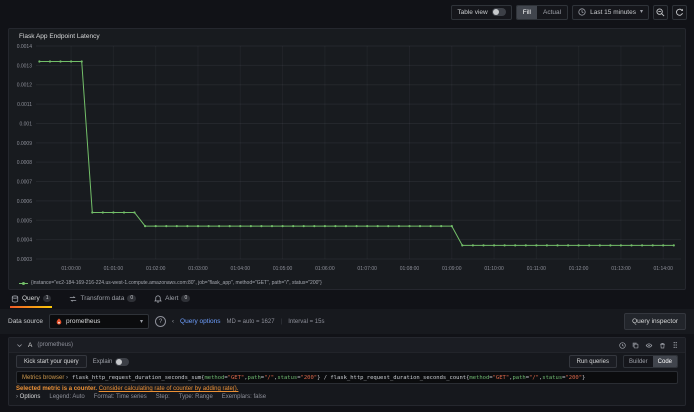  I want to click on metrics-browser-toggle: Metrics browser ›, so click(45, 378).